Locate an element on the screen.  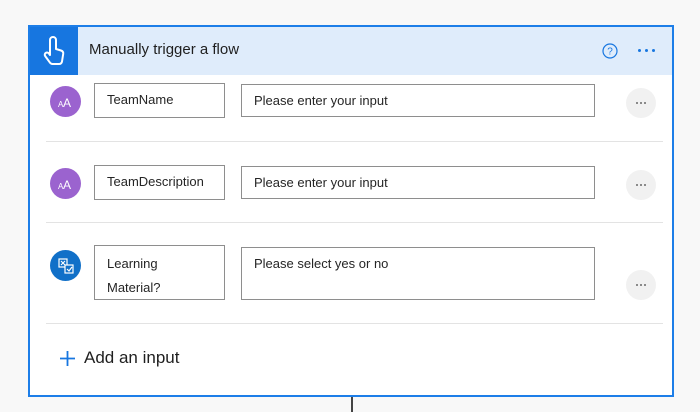
hand-touch-icon is located at coordinates (54, 51).